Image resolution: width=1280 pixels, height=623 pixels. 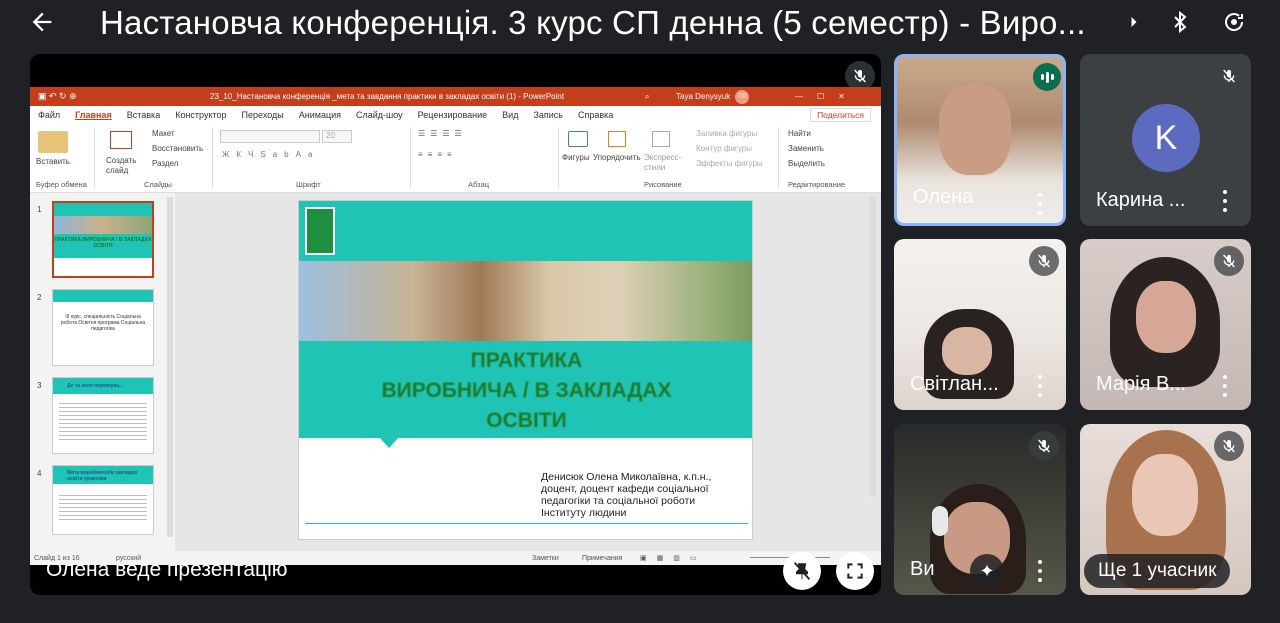 I want to click on paste-button: Вставить, so click(x=53, y=161).